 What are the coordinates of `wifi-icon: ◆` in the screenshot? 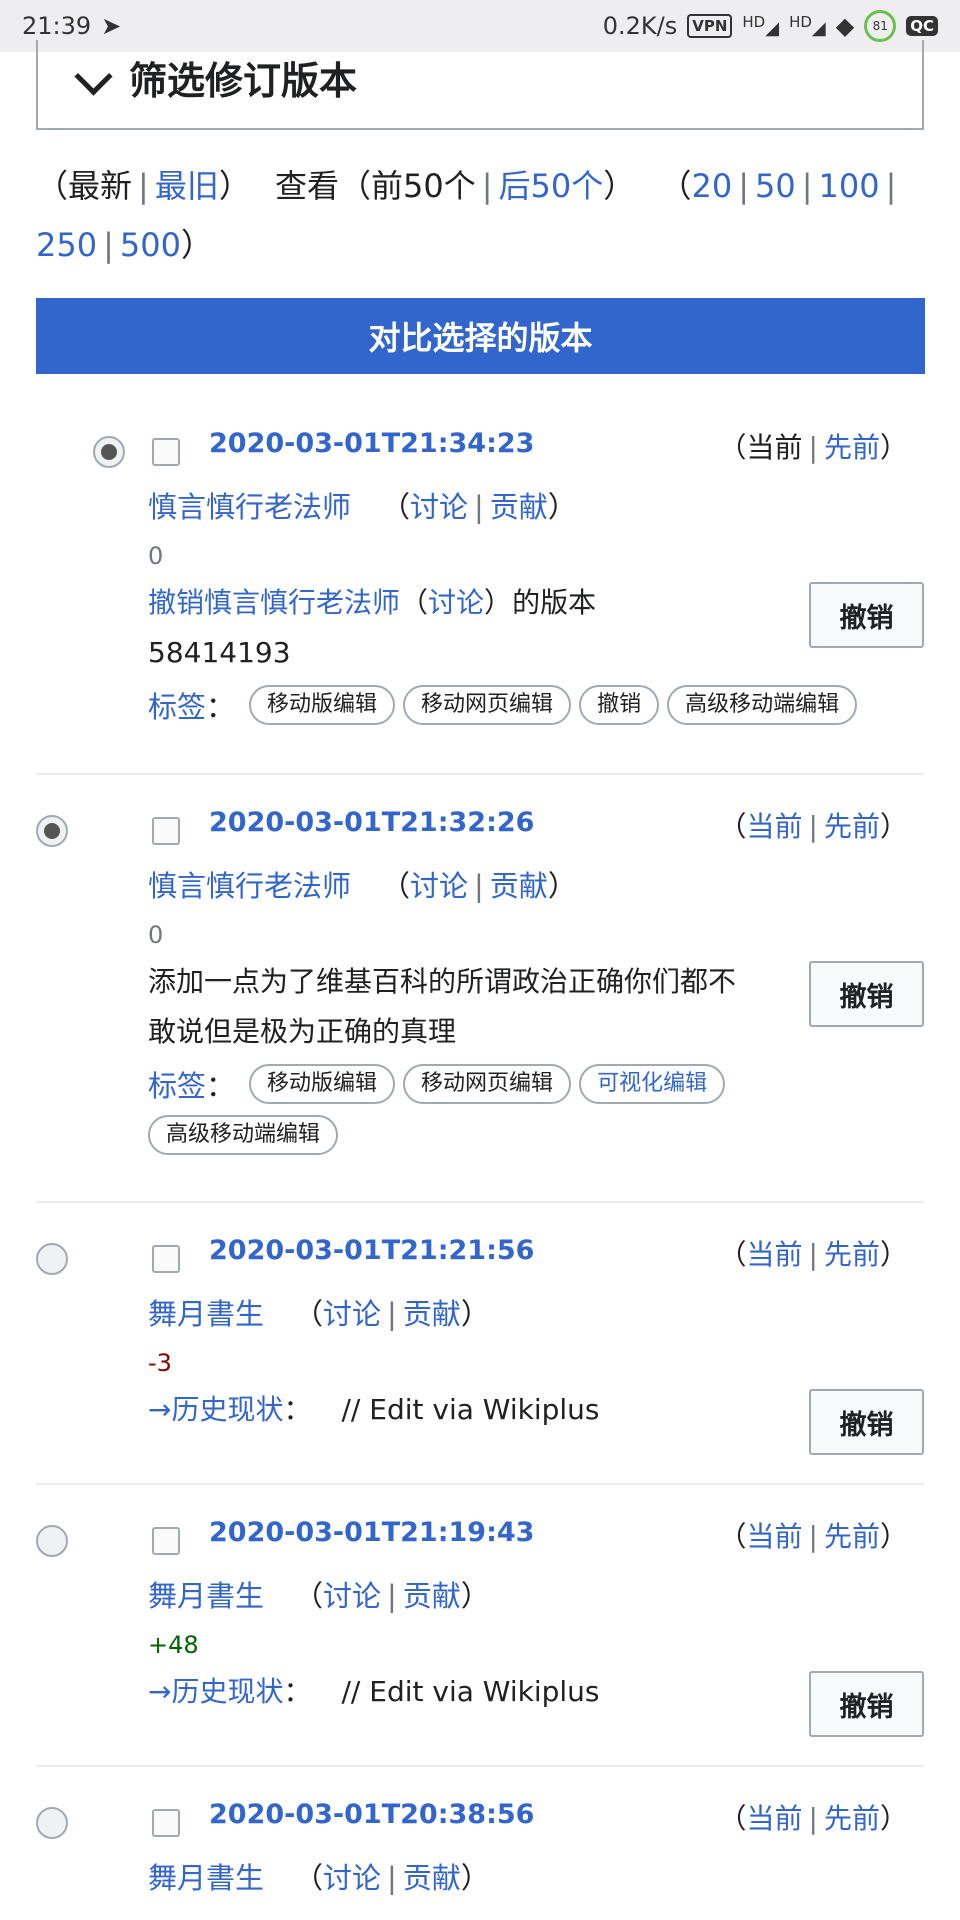 It's located at (845, 26).